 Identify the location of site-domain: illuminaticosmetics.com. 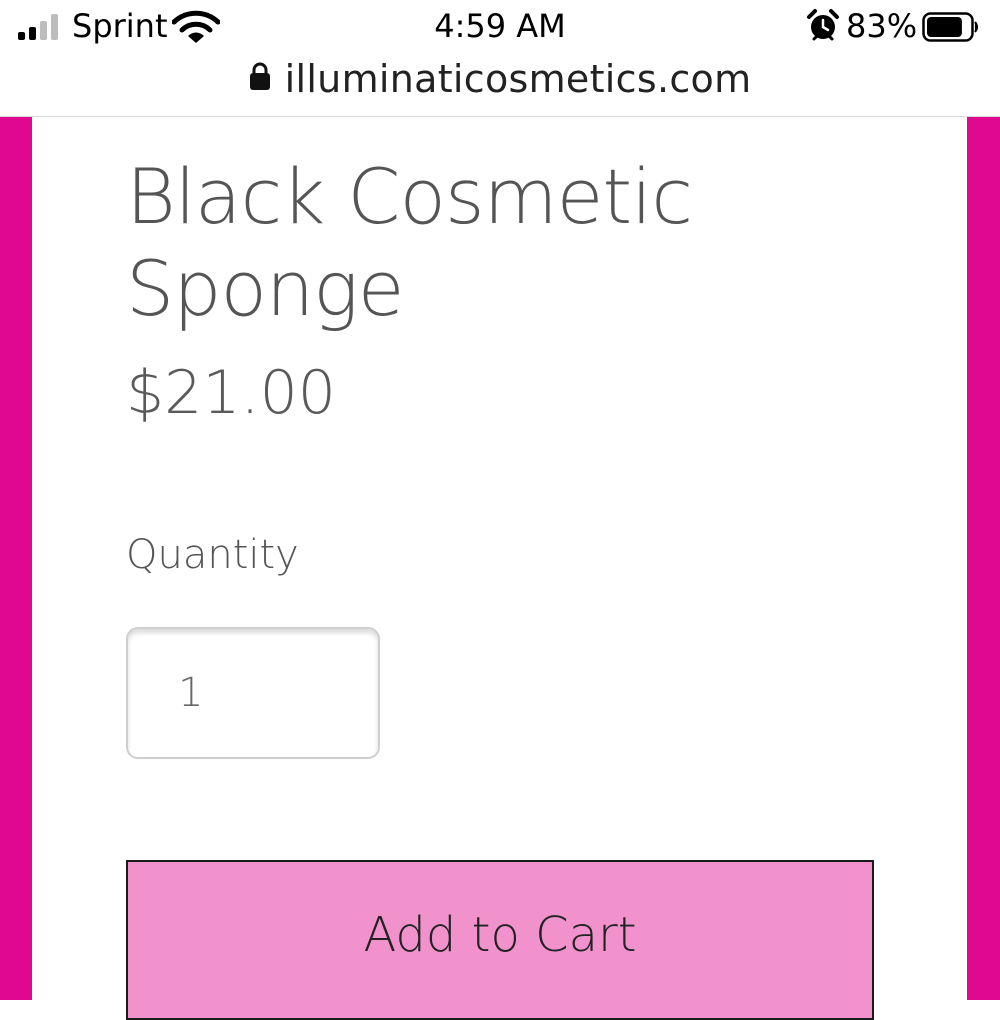
(518, 79).